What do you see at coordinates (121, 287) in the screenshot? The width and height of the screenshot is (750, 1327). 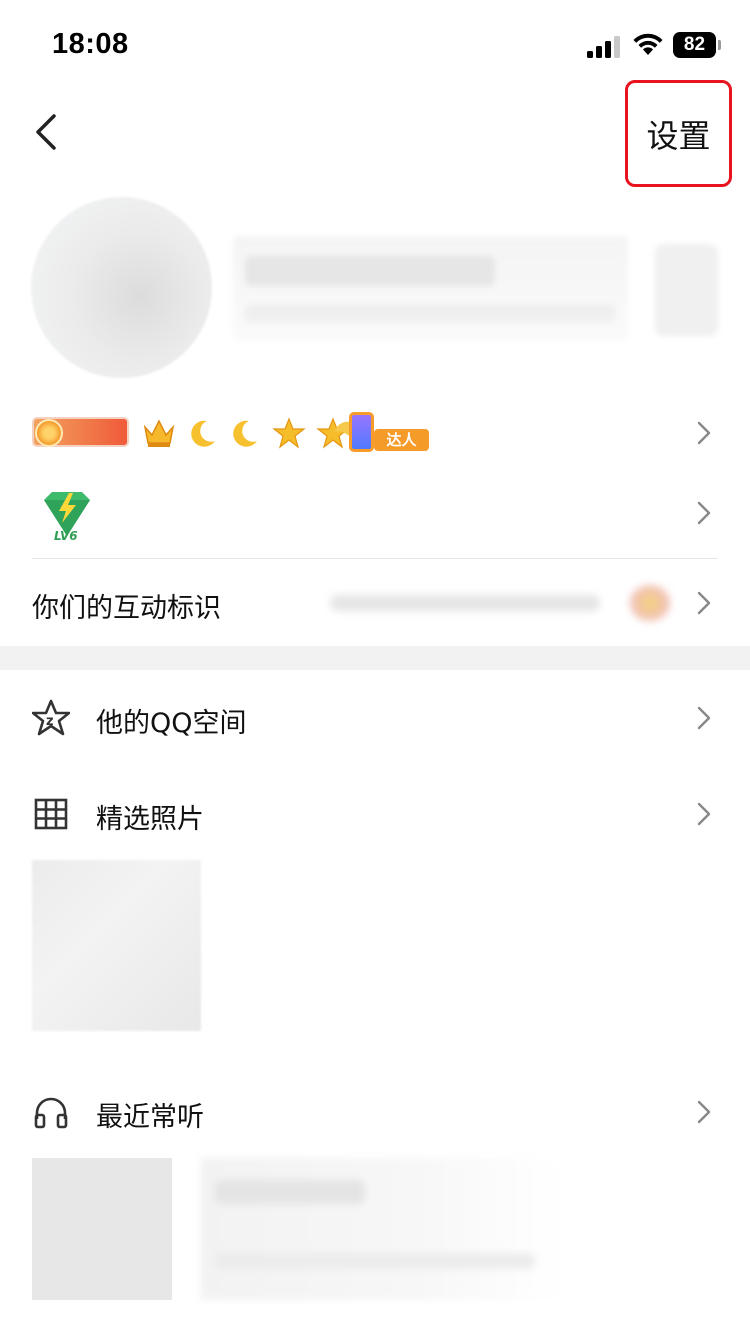 I see `avatar` at bounding box center [121, 287].